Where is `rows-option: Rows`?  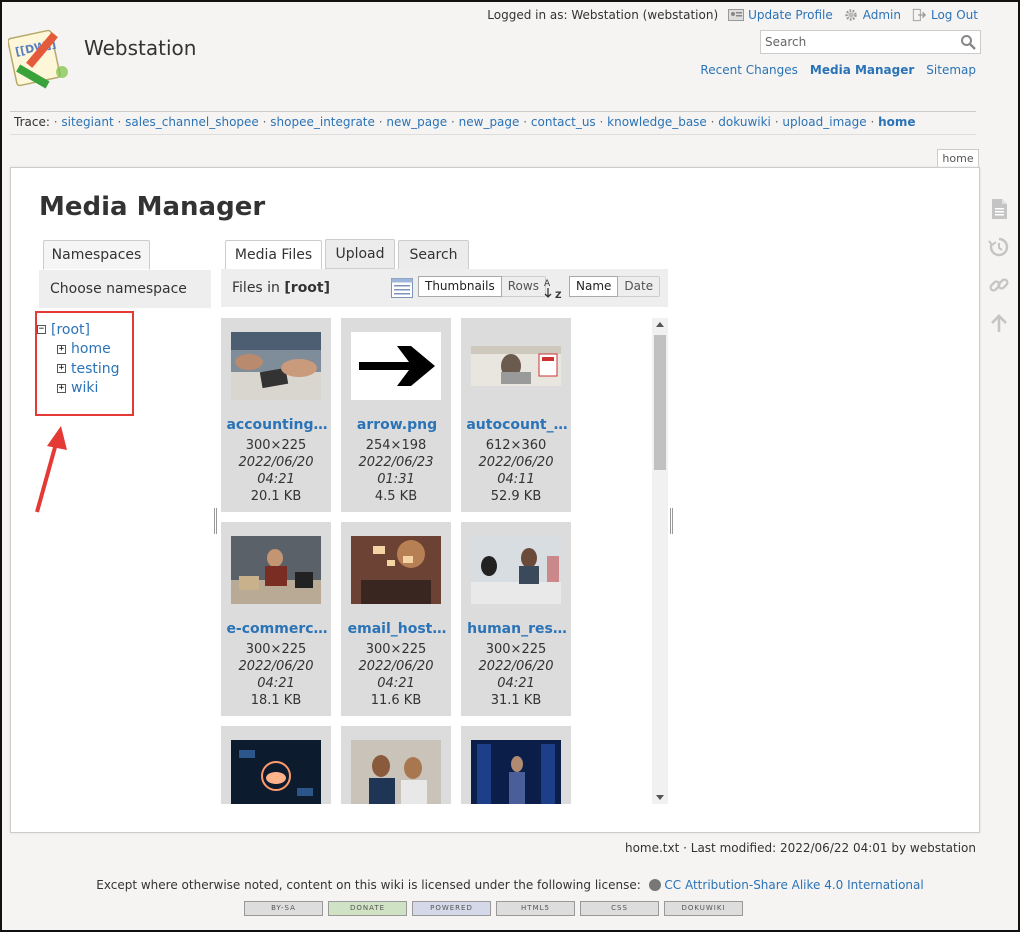
rows-option: Rows is located at coordinates (523, 286).